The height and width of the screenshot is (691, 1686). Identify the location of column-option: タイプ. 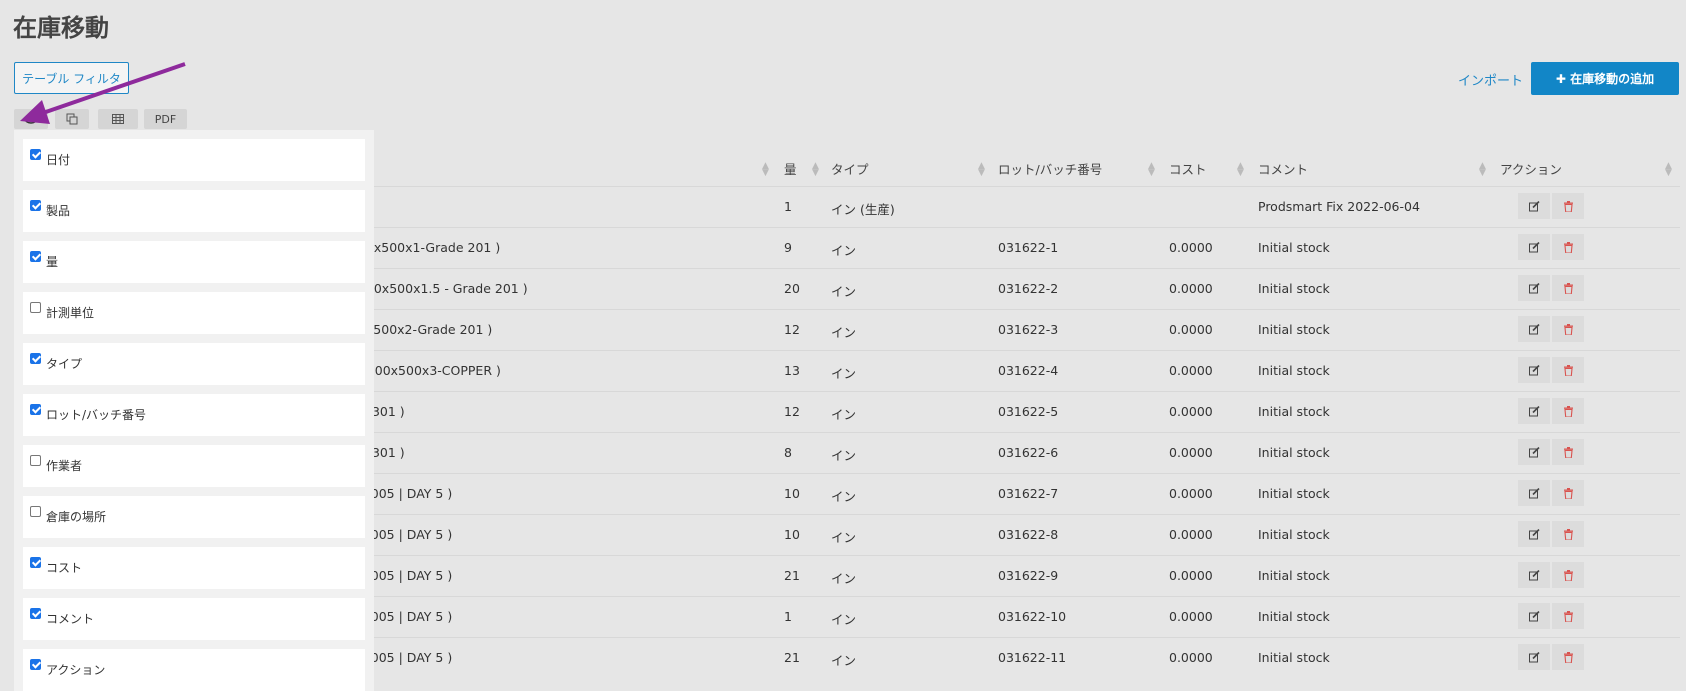
(194, 364).